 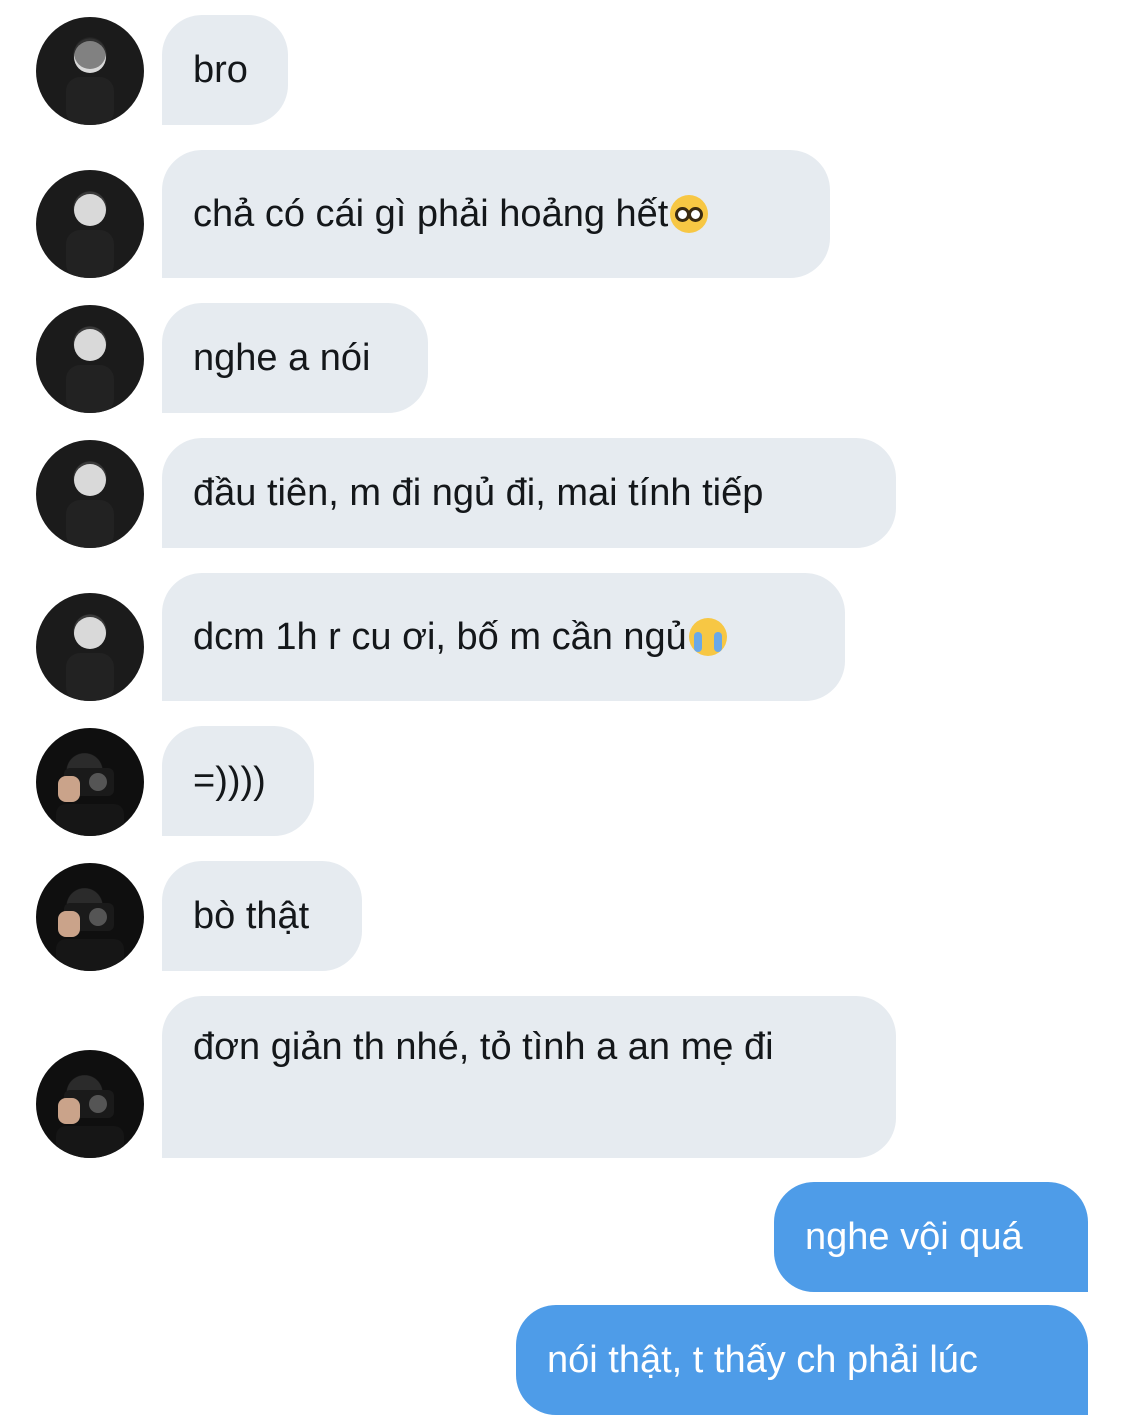 What do you see at coordinates (483, 1047) in the screenshot?
I see `message-text: đơn giản th nhé, tỏ tình a an mẹ đi` at bounding box center [483, 1047].